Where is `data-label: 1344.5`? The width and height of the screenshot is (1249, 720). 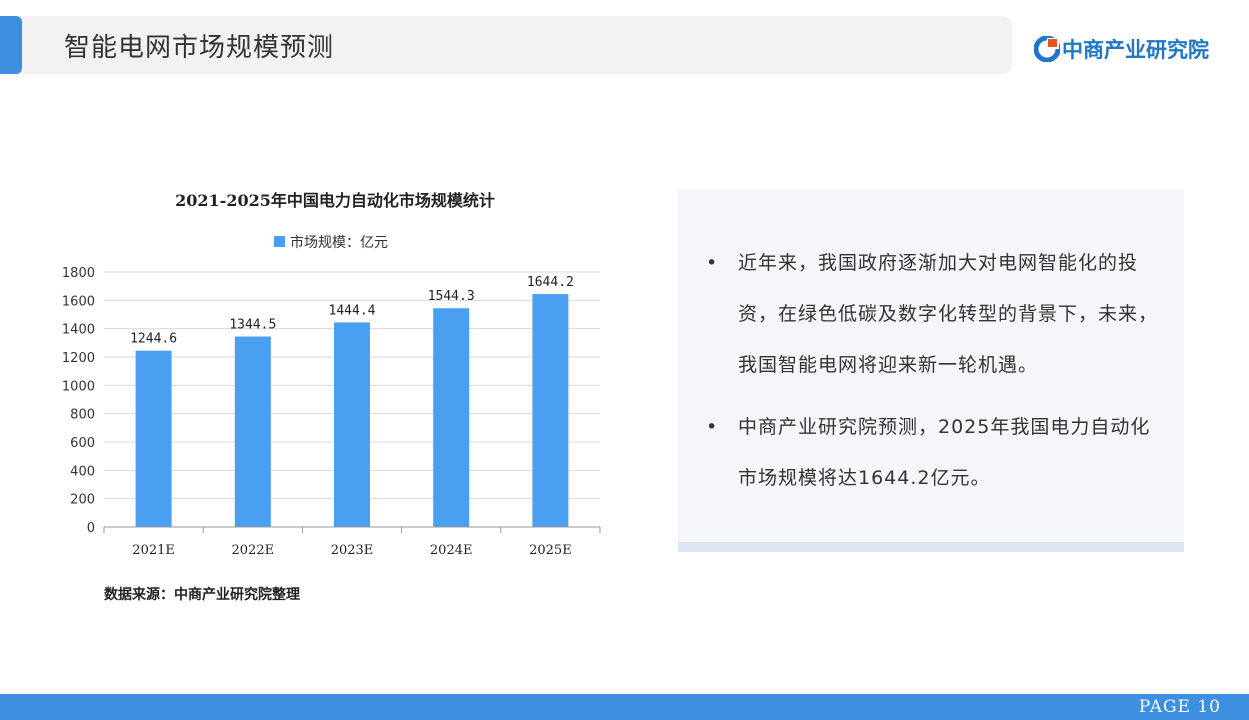
data-label: 1344.5 is located at coordinates (252, 325).